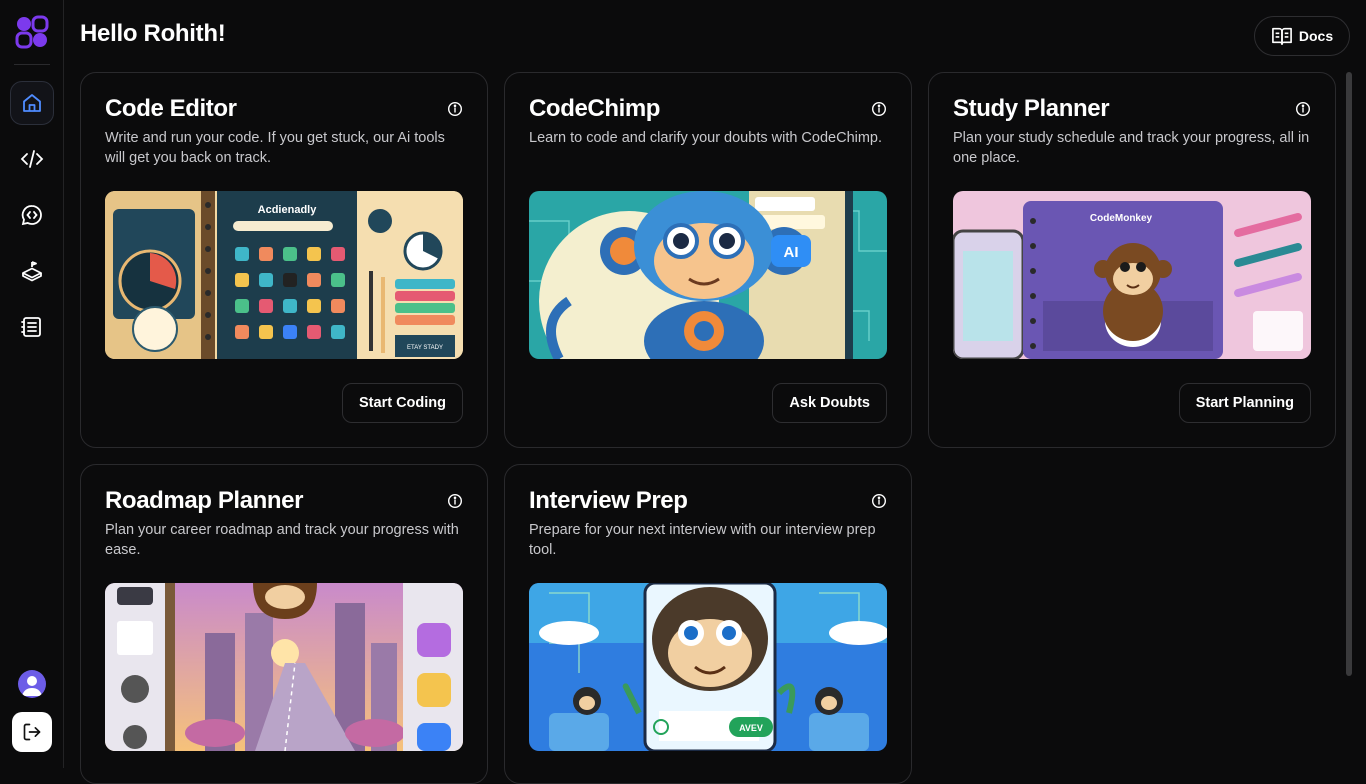 The height and width of the screenshot is (784, 1366). What do you see at coordinates (708, 275) in the screenshot?
I see `codechimp-illustration: AI` at bounding box center [708, 275].